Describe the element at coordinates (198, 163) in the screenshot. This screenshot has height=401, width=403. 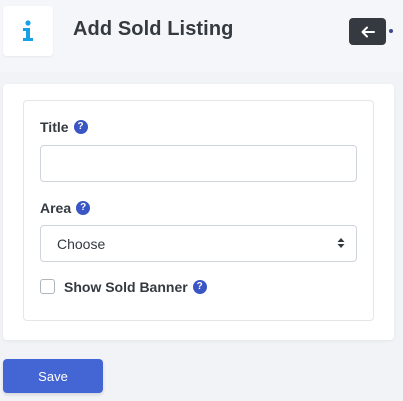
I see `title-input` at that location.